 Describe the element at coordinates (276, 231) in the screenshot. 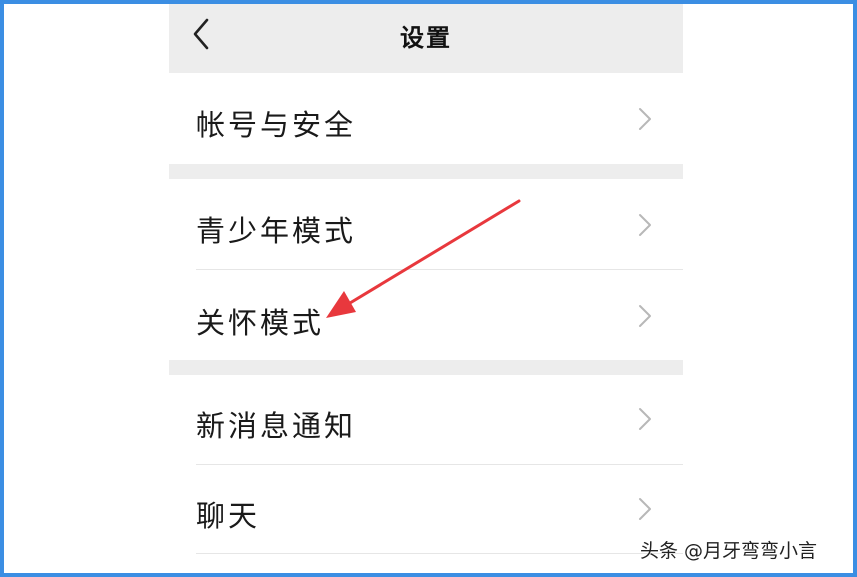

I see `settings-item-label: 青少年模式` at that location.